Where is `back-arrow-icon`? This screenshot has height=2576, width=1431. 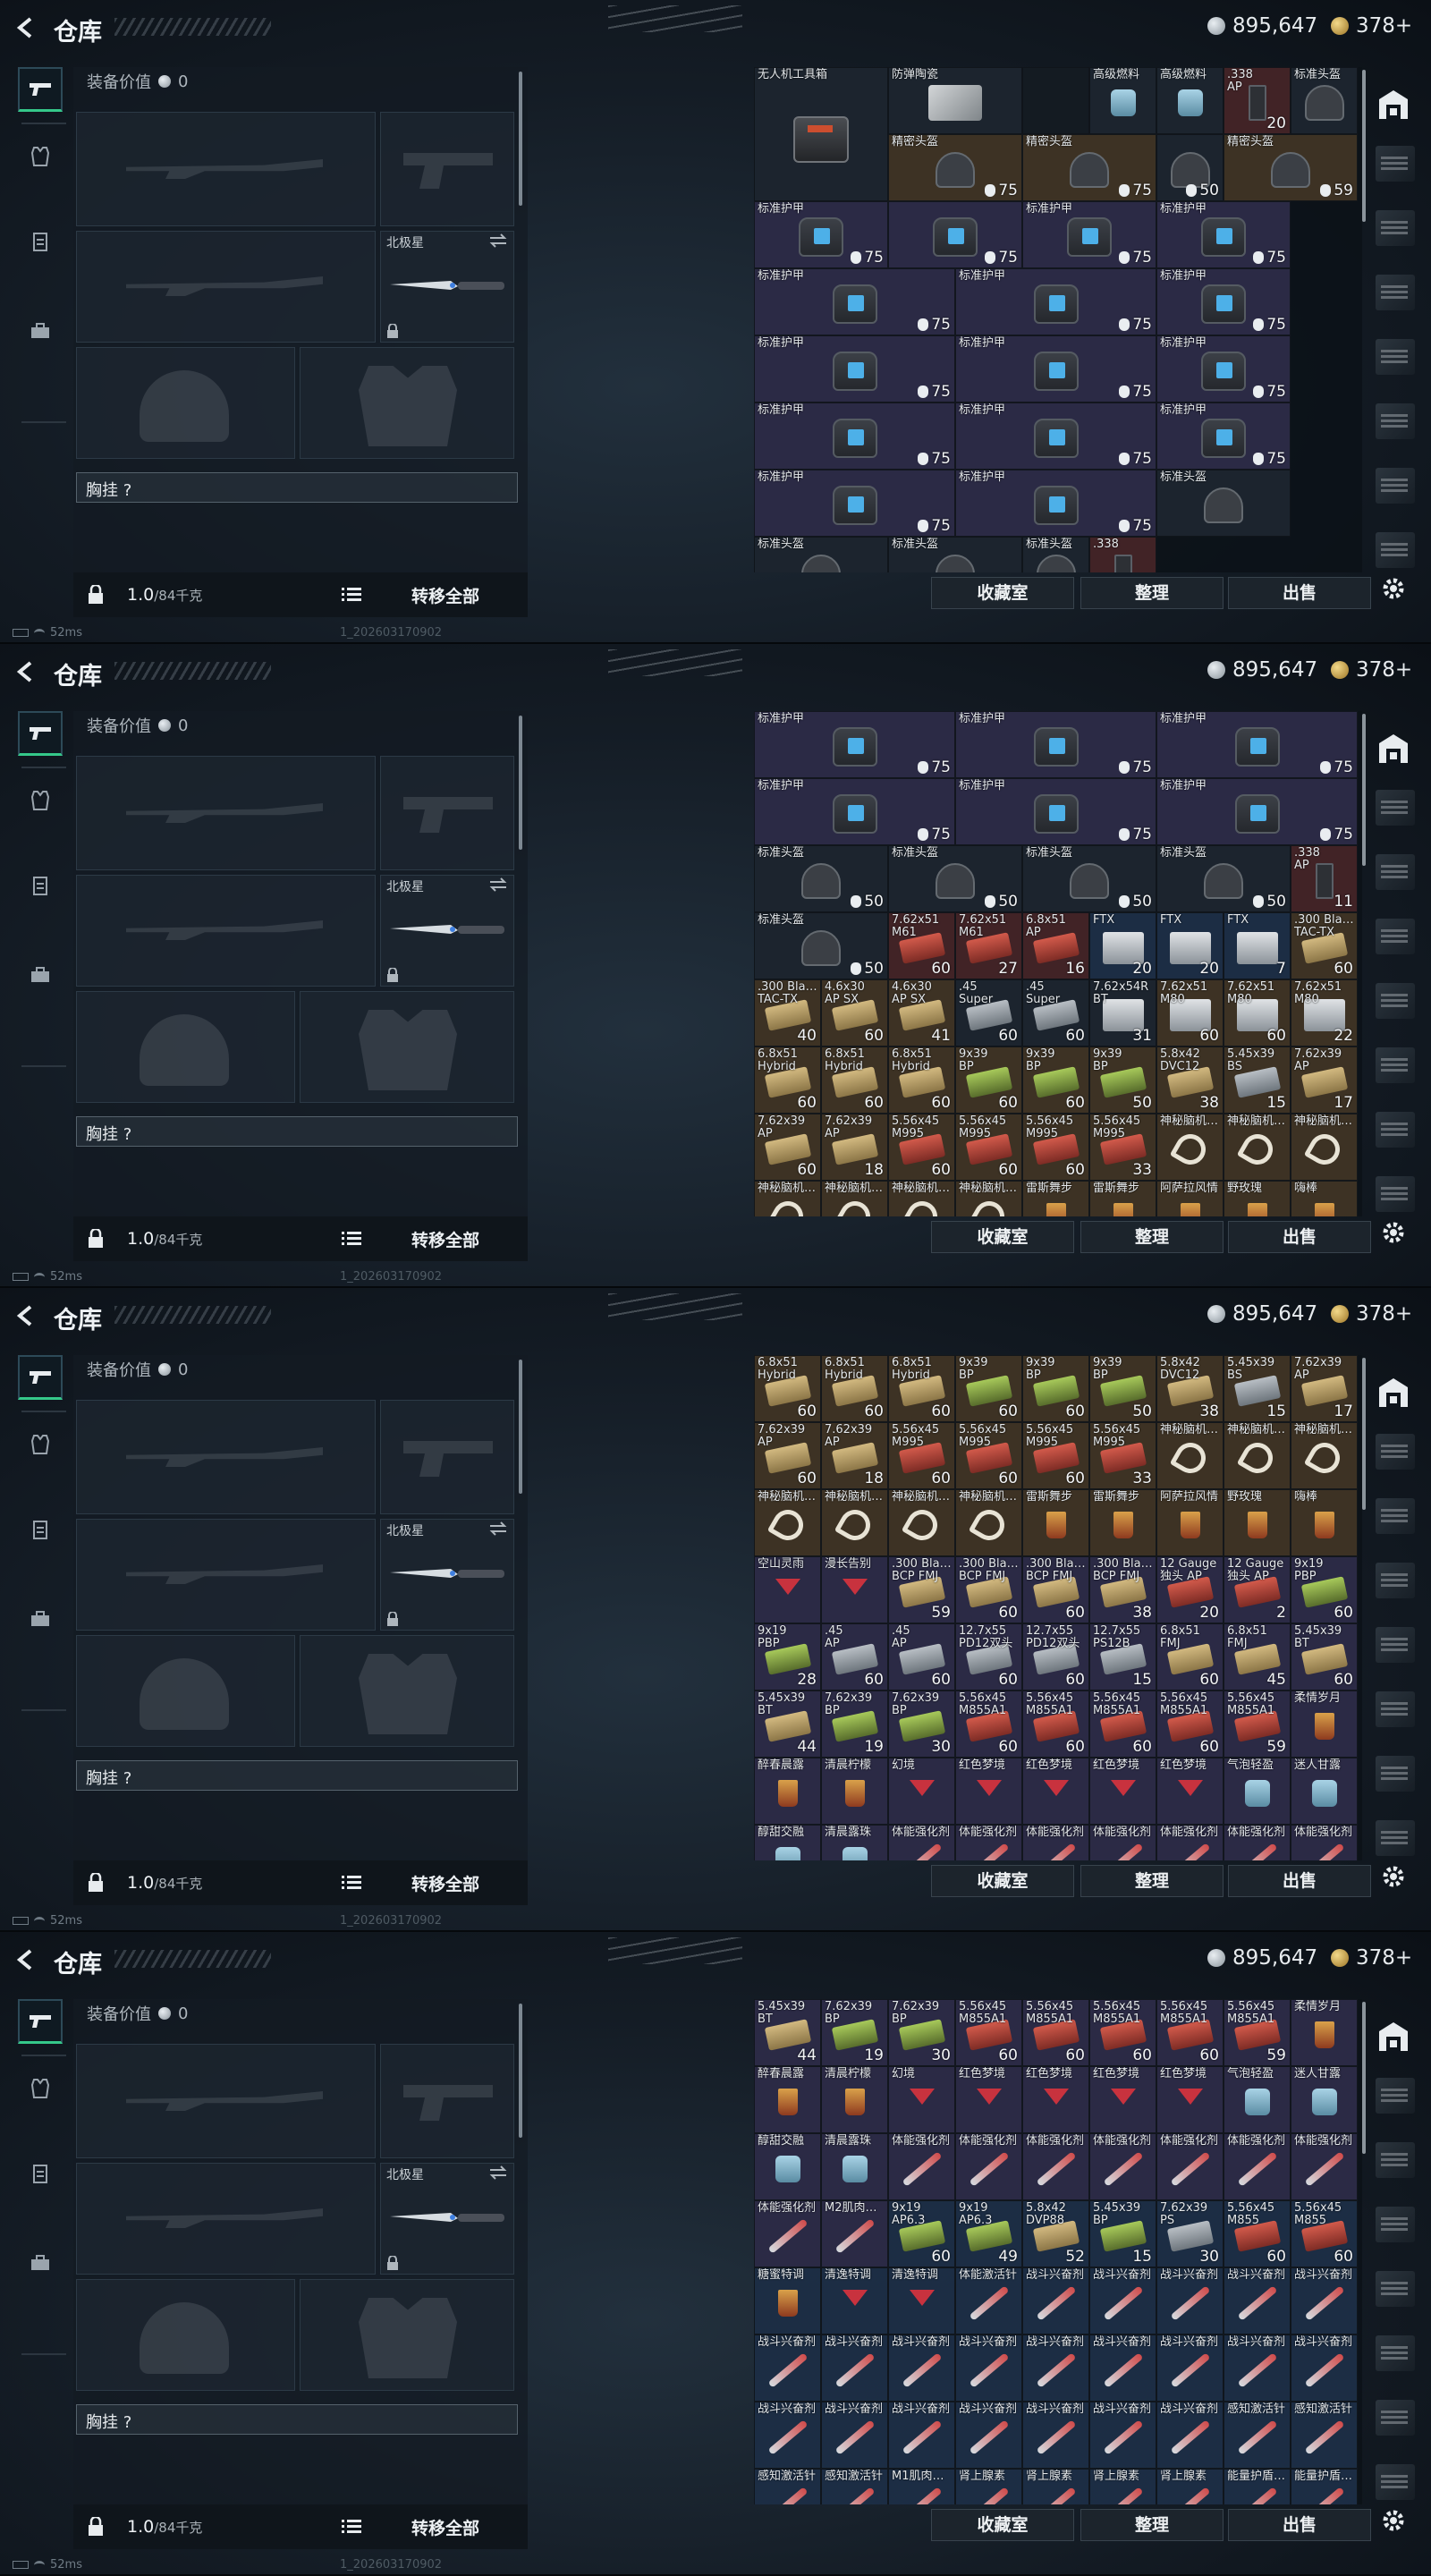
back-arrow-icon is located at coordinates (26, 1315).